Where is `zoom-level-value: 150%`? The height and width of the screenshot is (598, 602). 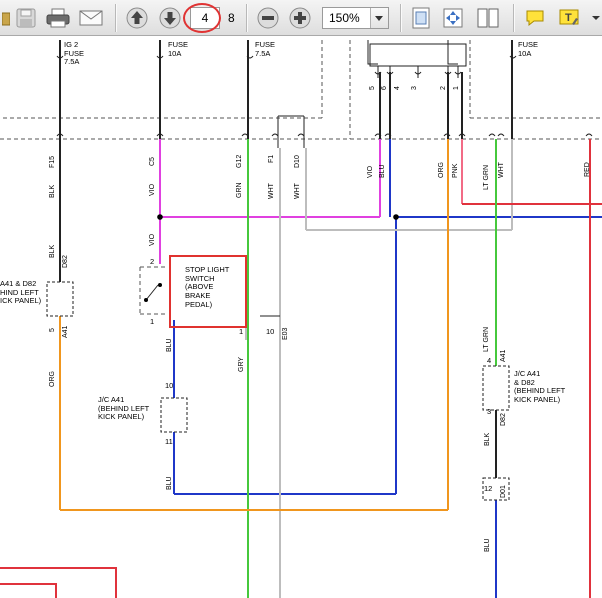
zoom-level-value: 150% is located at coordinates (344, 18).